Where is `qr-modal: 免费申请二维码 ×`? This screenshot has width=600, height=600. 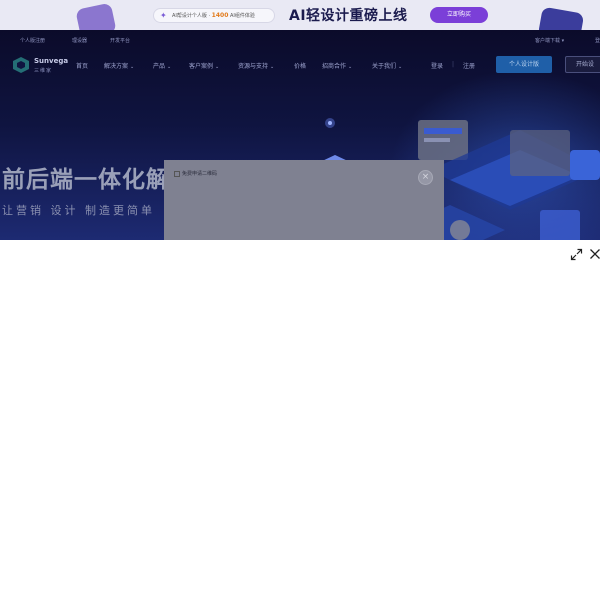 qr-modal: 免费申请二维码 × is located at coordinates (304, 200).